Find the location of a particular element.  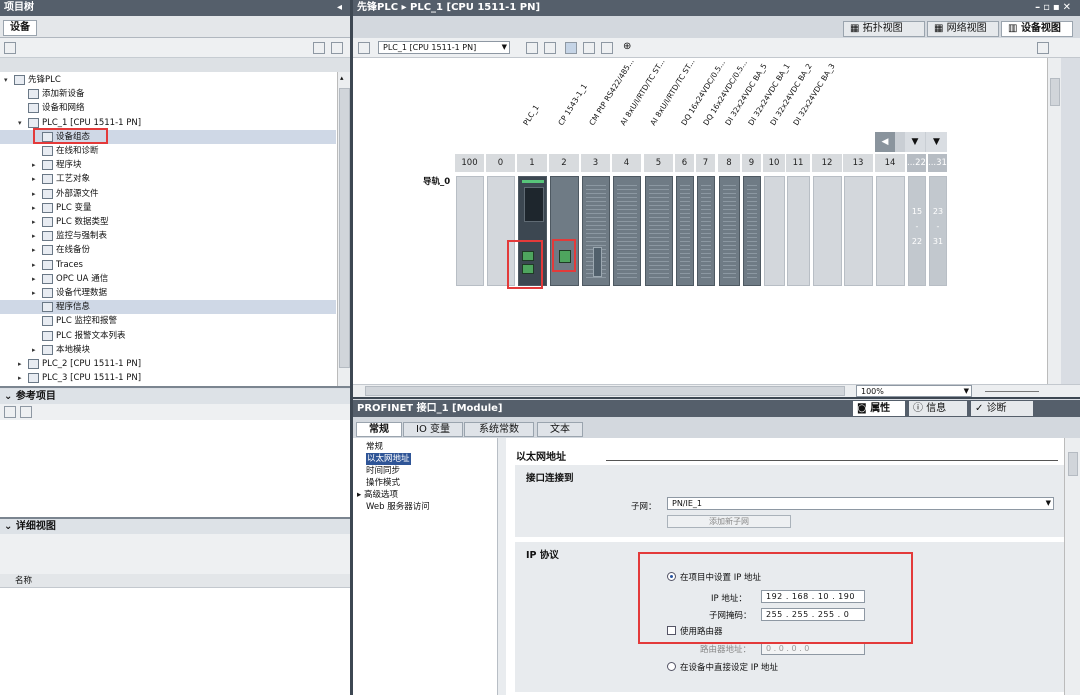

prop-scroll-thumb is located at coordinates (1073, 464).